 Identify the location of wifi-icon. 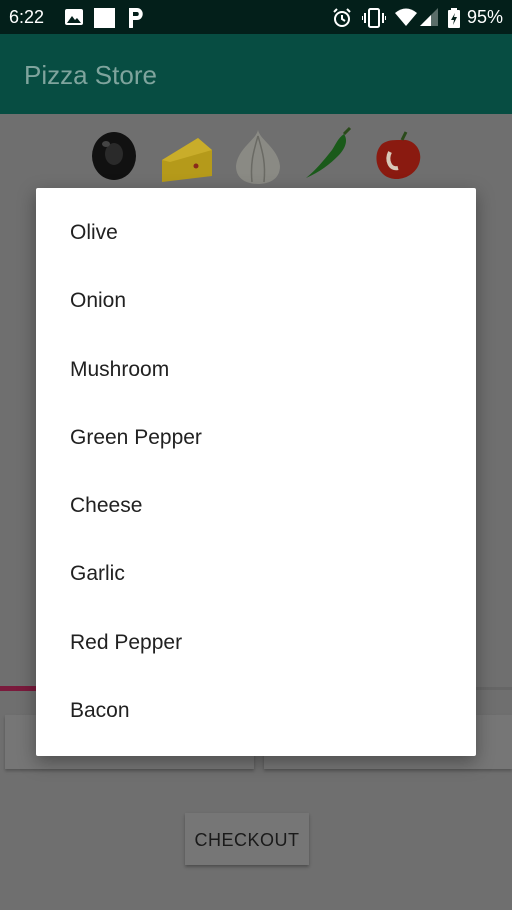
(406, 17).